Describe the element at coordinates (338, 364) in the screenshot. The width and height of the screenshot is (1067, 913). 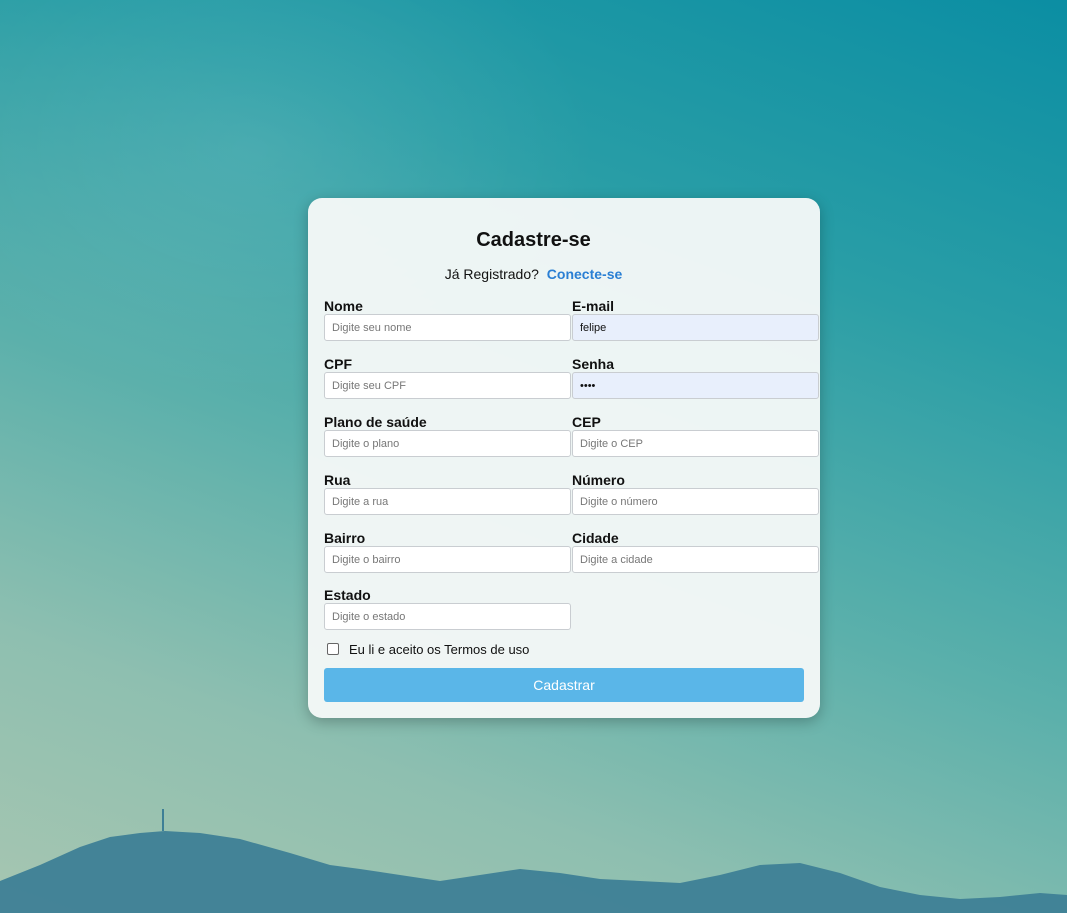
I see `cpf-label: CPF` at that location.